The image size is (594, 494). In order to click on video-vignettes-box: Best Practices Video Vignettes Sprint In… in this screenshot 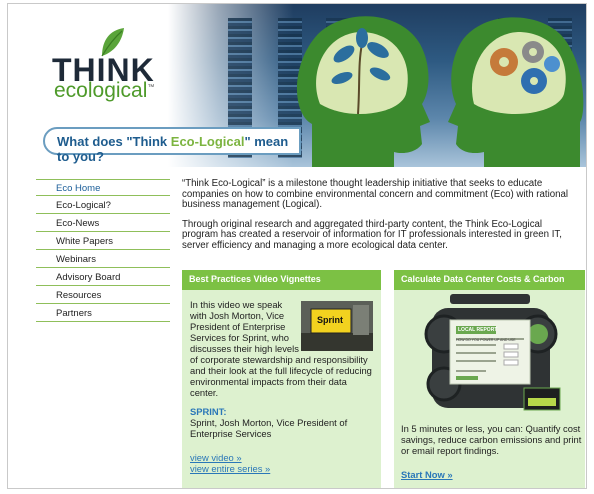, I will do `click(281, 379)`.